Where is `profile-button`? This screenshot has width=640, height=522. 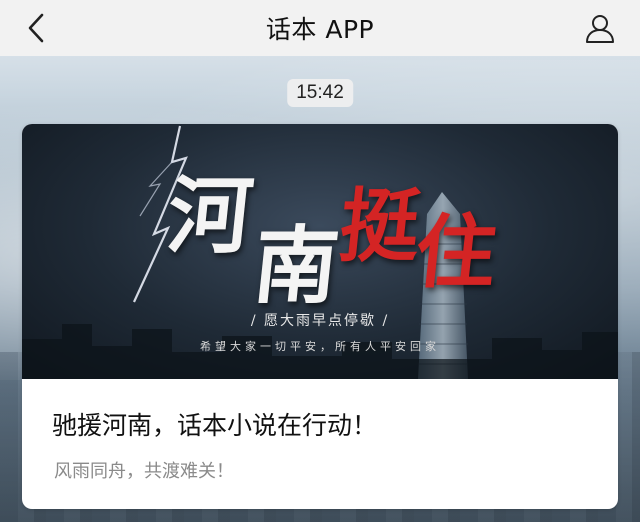
profile-button is located at coordinates (600, 28).